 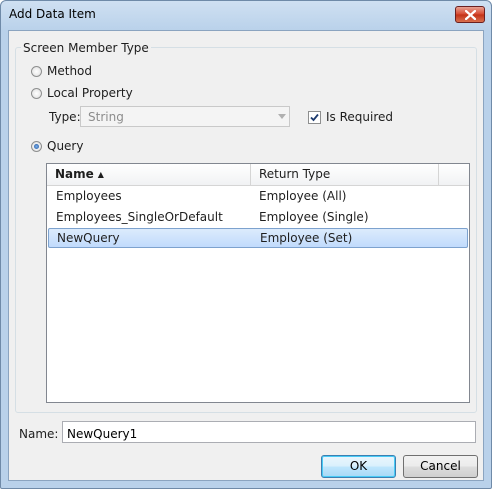 I want to click on close-icon, so click(x=470, y=15).